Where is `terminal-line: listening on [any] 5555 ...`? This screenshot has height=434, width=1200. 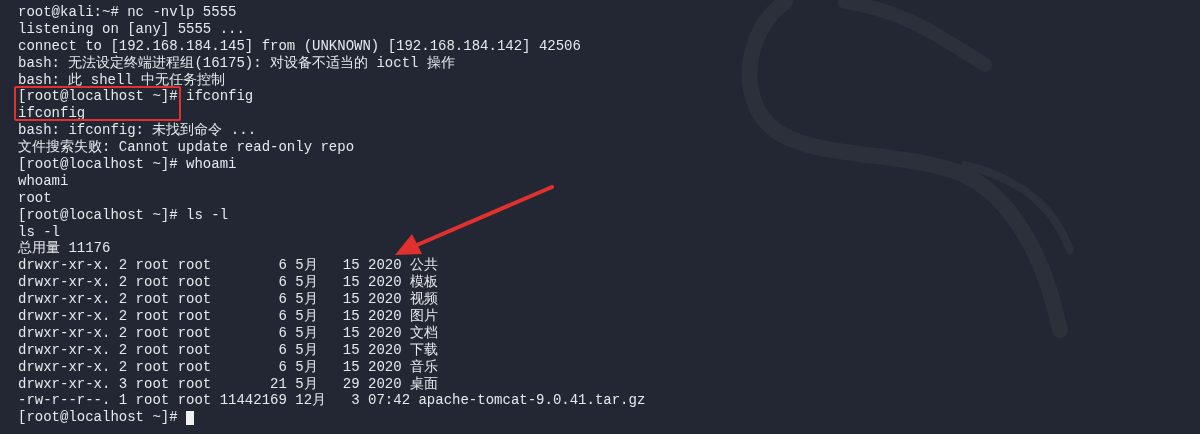
terminal-line: listening on [any] 5555 ... is located at coordinates (131, 29).